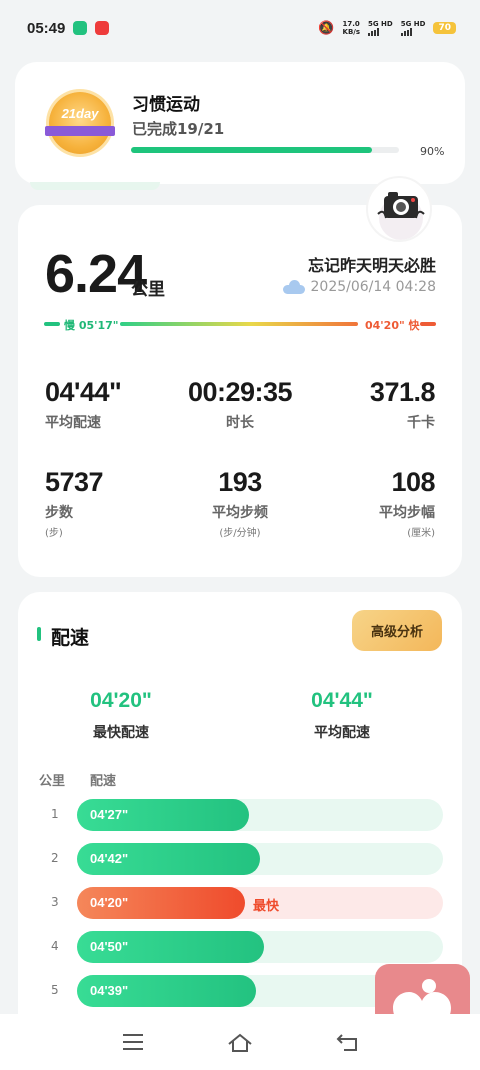  What do you see at coordinates (293, 287) in the screenshot?
I see `cloud-icon` at bounding box center [293, 287].